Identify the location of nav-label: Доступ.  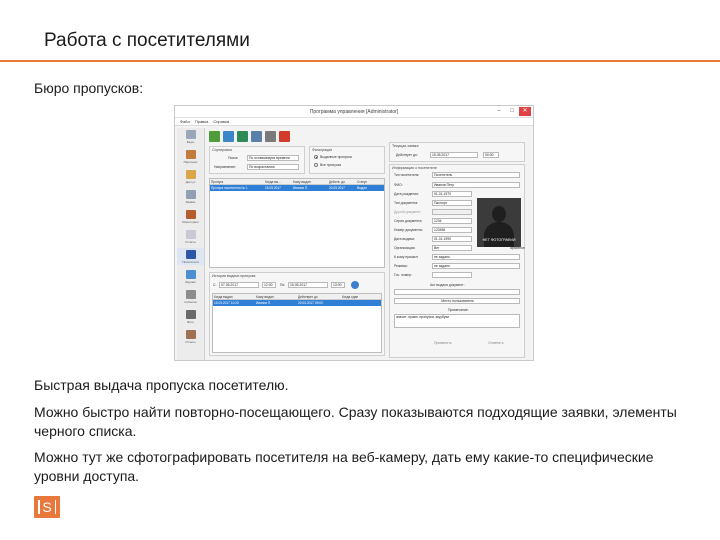
(190, 181).